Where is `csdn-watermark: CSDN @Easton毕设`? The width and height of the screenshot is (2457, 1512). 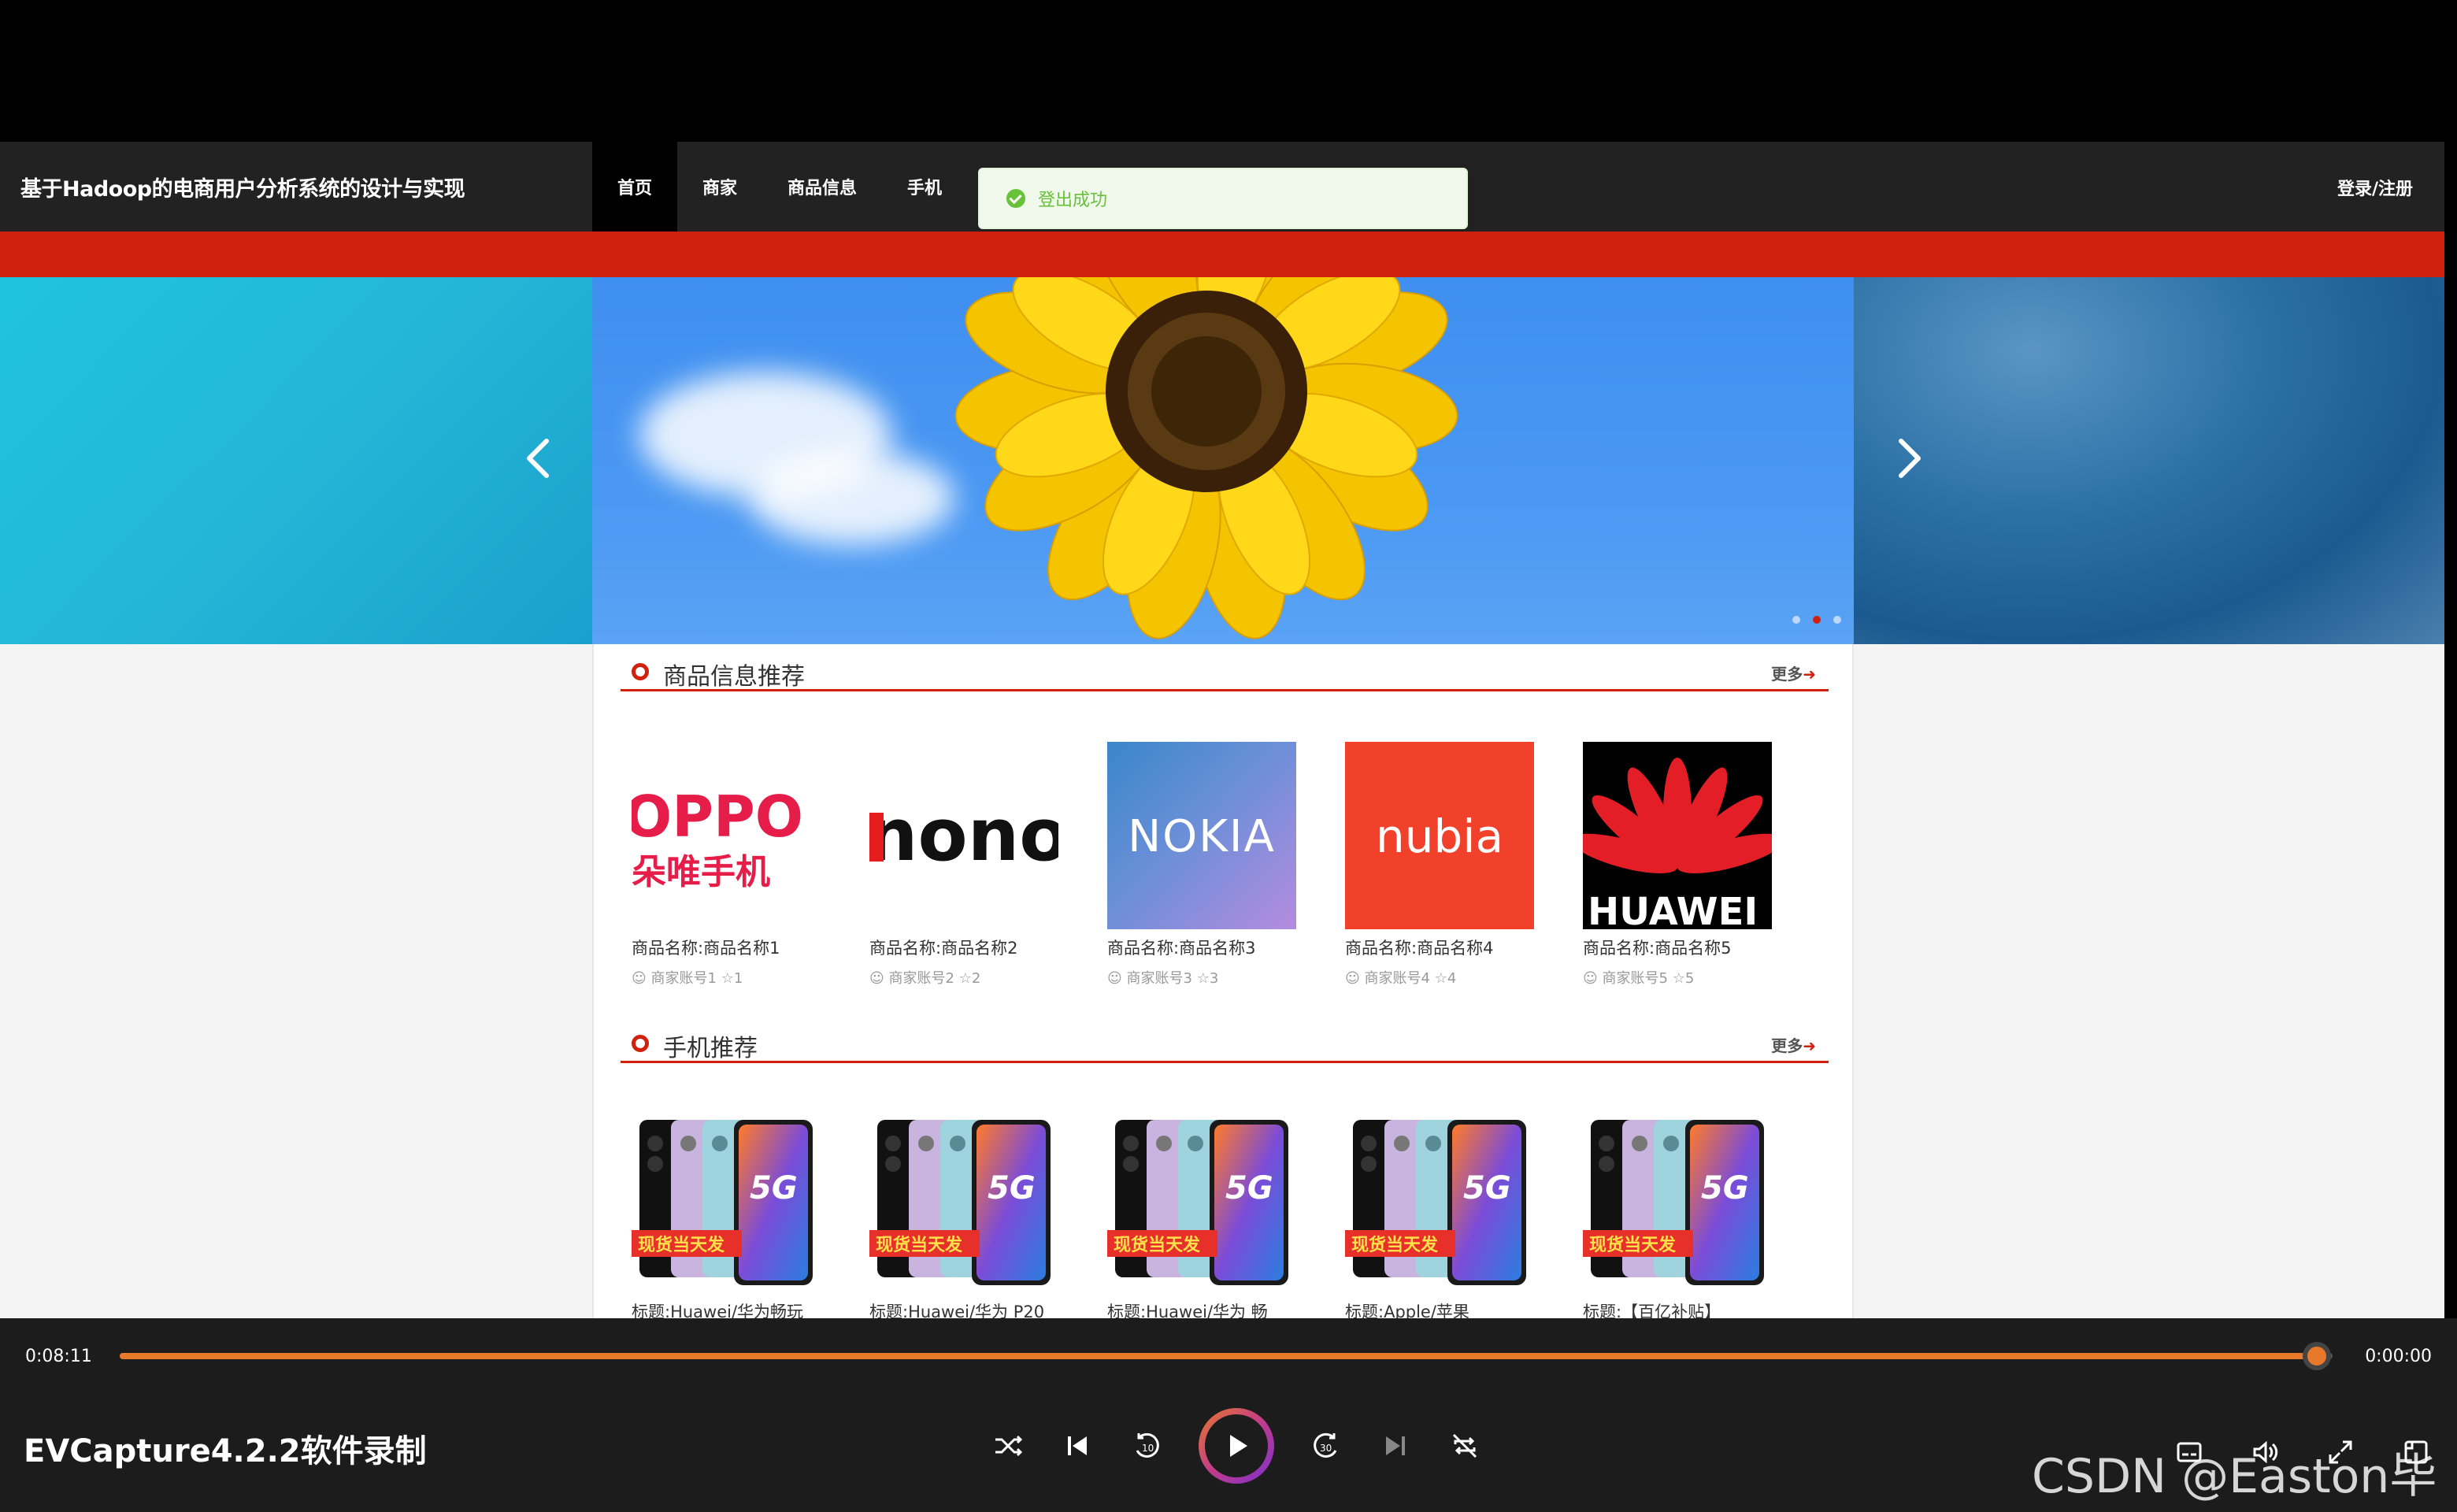 csdn-watermark: CSDN @Easton毕设 is located at coordinates (2234, 1476).